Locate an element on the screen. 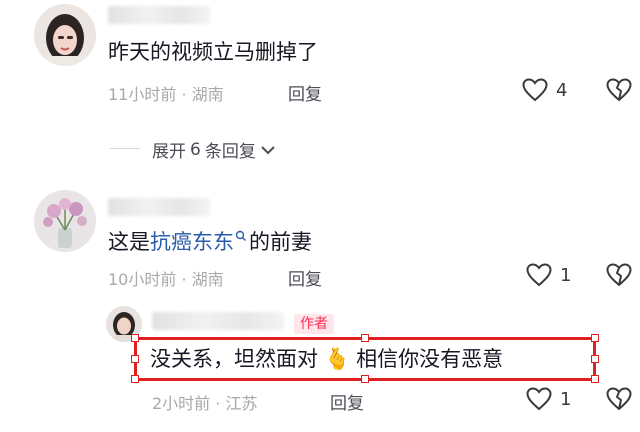 This screenshot has width=640, height=432. avatar-portrait-image is located at coordinates (65, 35).